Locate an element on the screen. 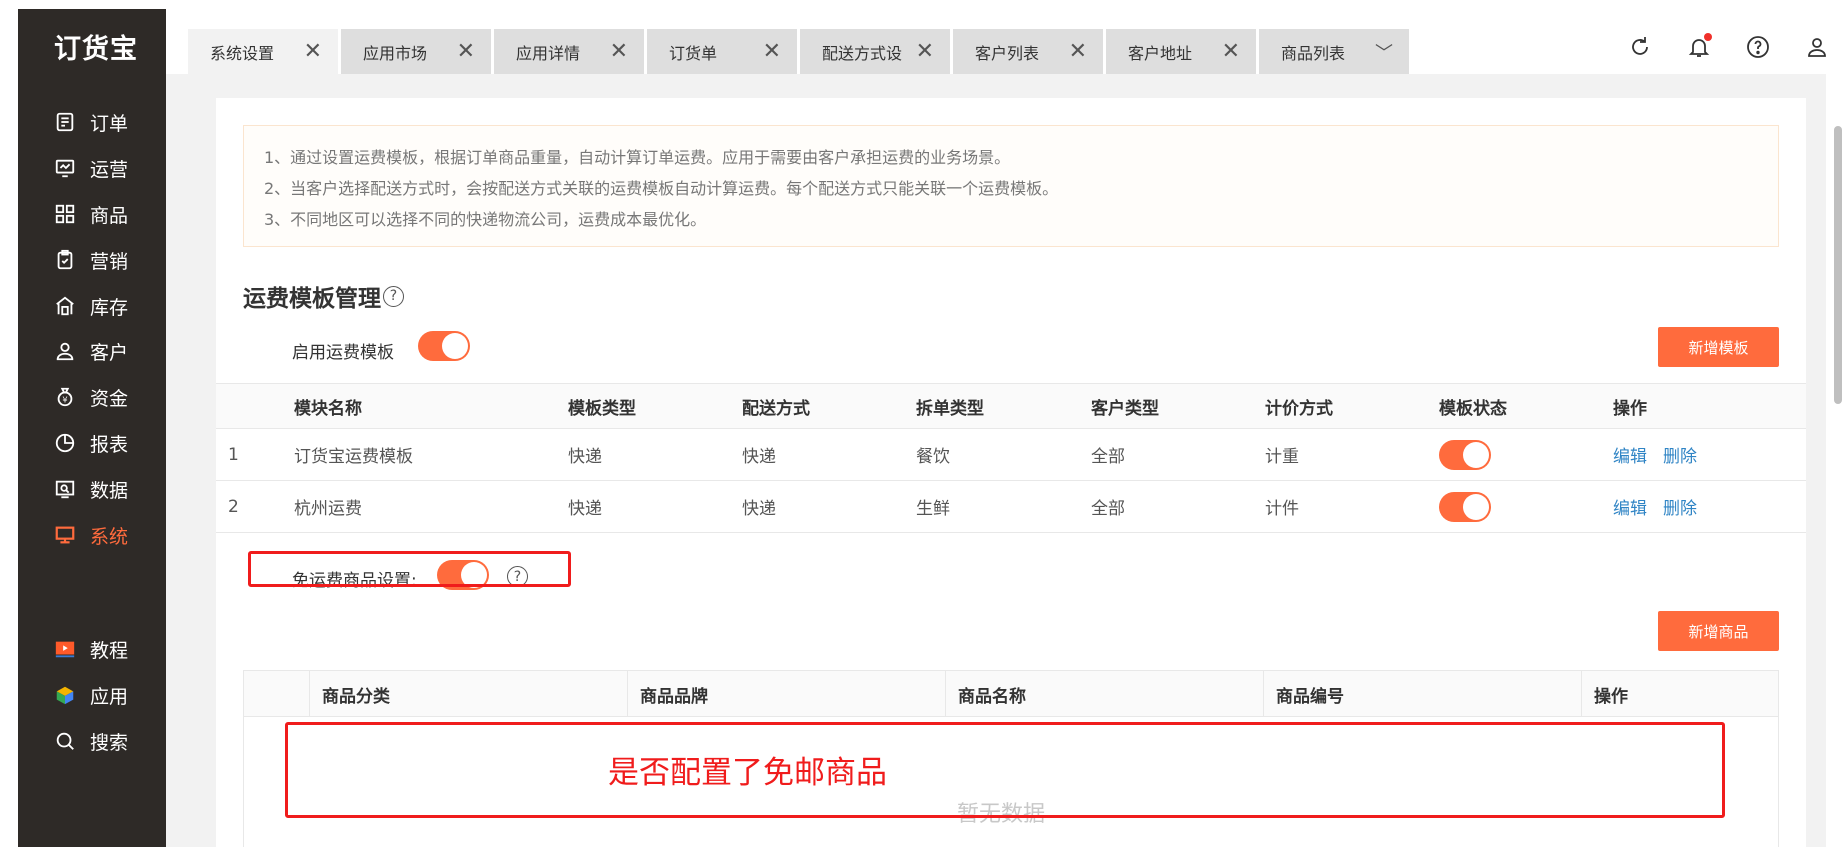  scrollbar-thumb is located at coordinates (1838, 265).